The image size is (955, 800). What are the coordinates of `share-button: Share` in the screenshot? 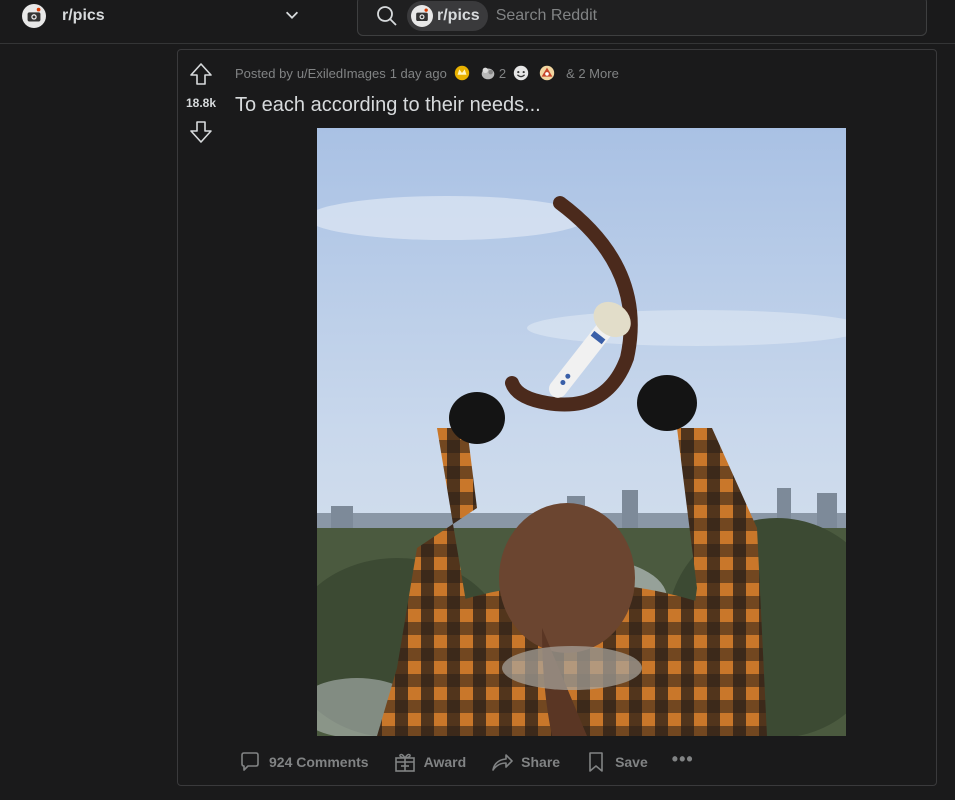 It's located at (525, 762).